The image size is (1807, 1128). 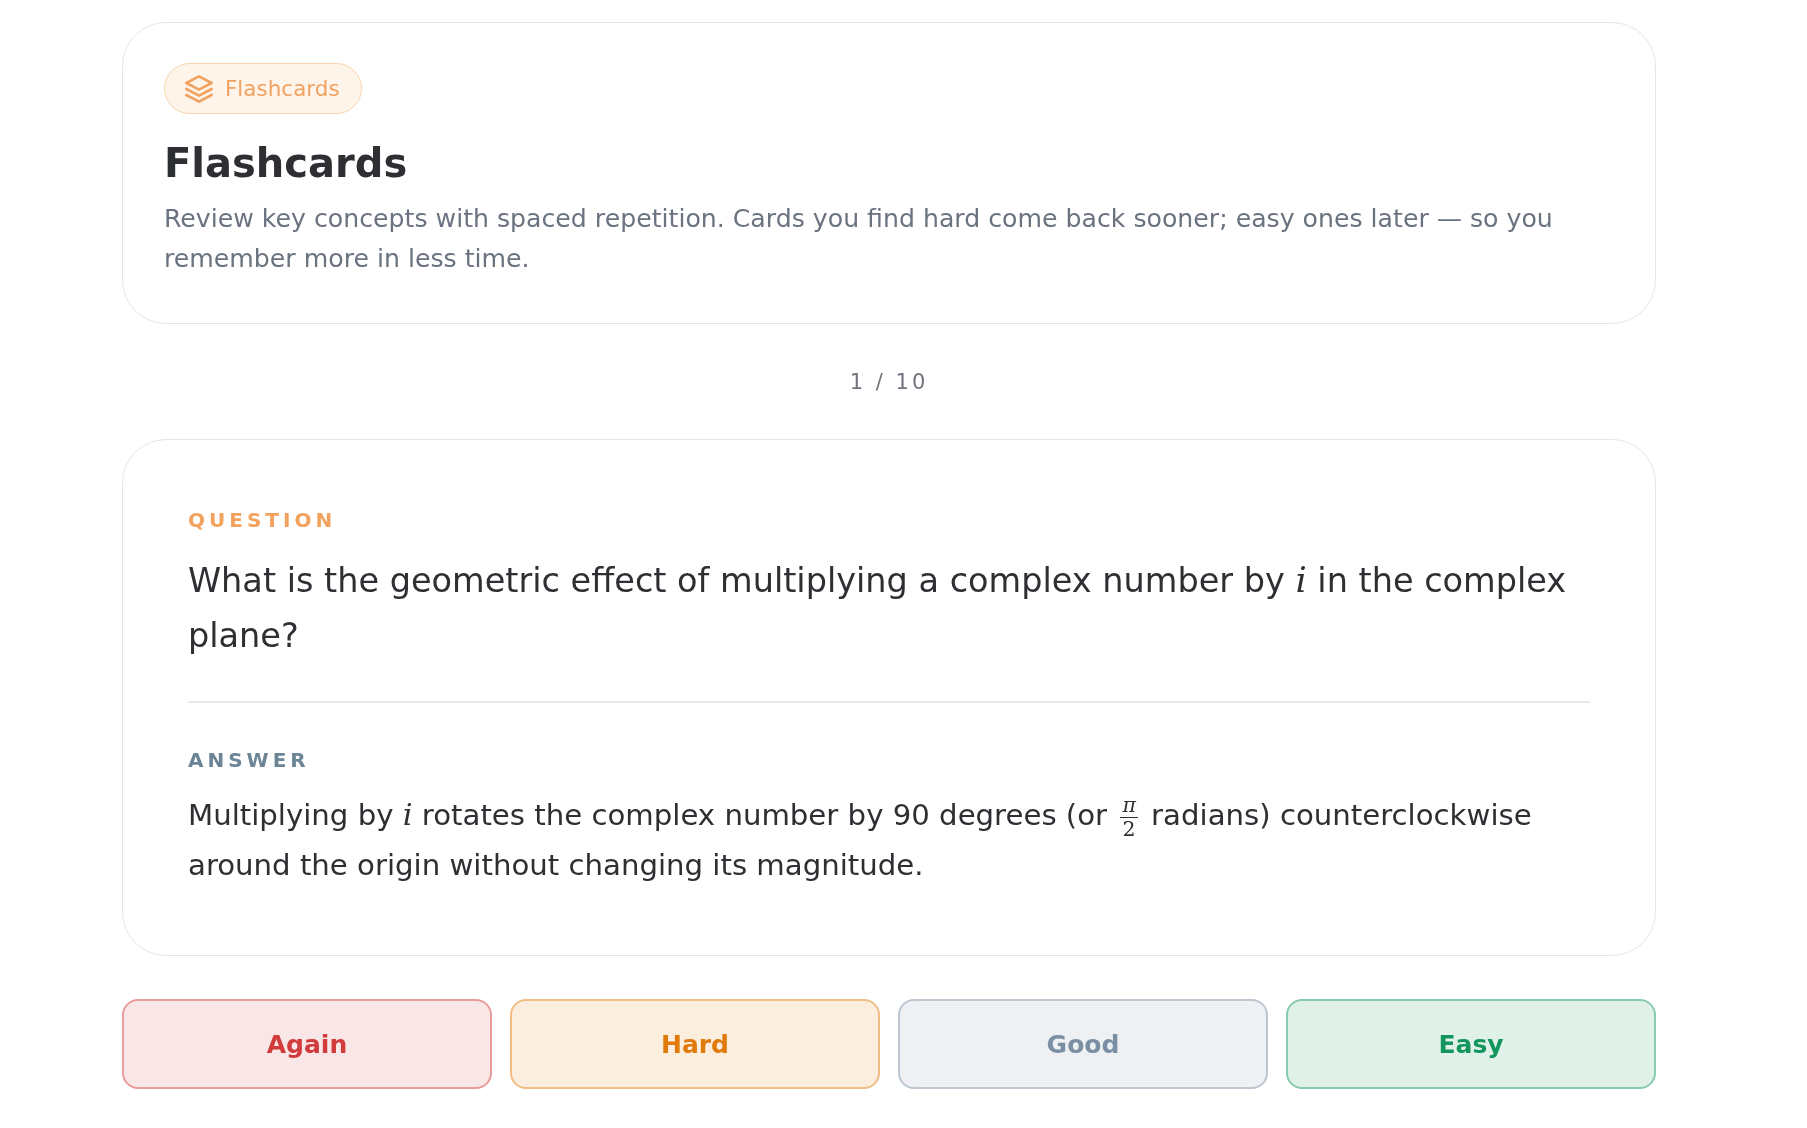 I want to click on page-title: Flashcards, so click(x=286, y=163).